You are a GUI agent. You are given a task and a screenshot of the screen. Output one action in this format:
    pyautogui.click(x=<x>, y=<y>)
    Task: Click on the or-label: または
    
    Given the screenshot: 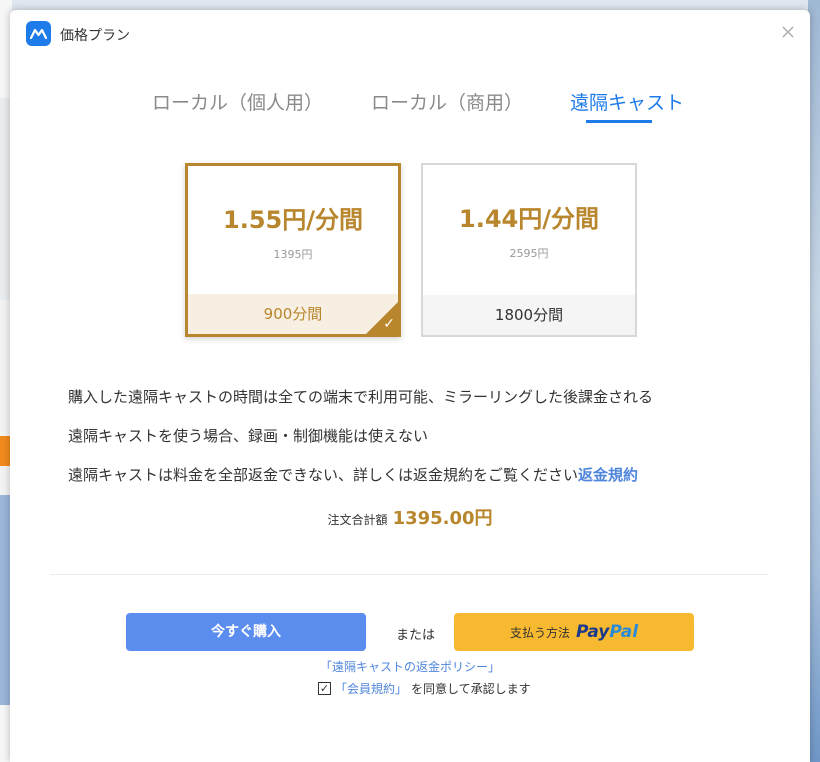 What is the action you would take?
    pyautogui.click(x=416, y=635)
    